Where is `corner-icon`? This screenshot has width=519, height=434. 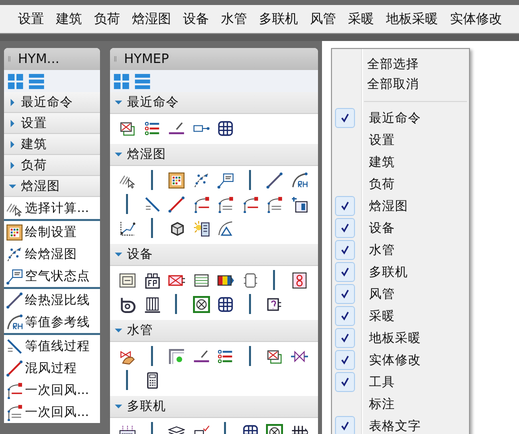
corner-icon is located at coordinates (176, 356).